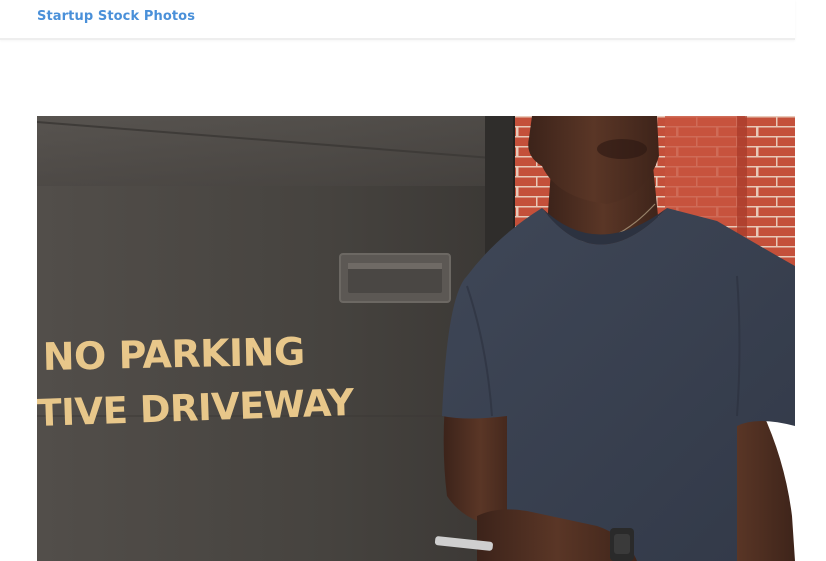 The image size is (826, 561). What do you see at coordinates (397, 20) in the screenshot?
I see `site-header: Startup Stock Photos` at bounding box center [397, 20].